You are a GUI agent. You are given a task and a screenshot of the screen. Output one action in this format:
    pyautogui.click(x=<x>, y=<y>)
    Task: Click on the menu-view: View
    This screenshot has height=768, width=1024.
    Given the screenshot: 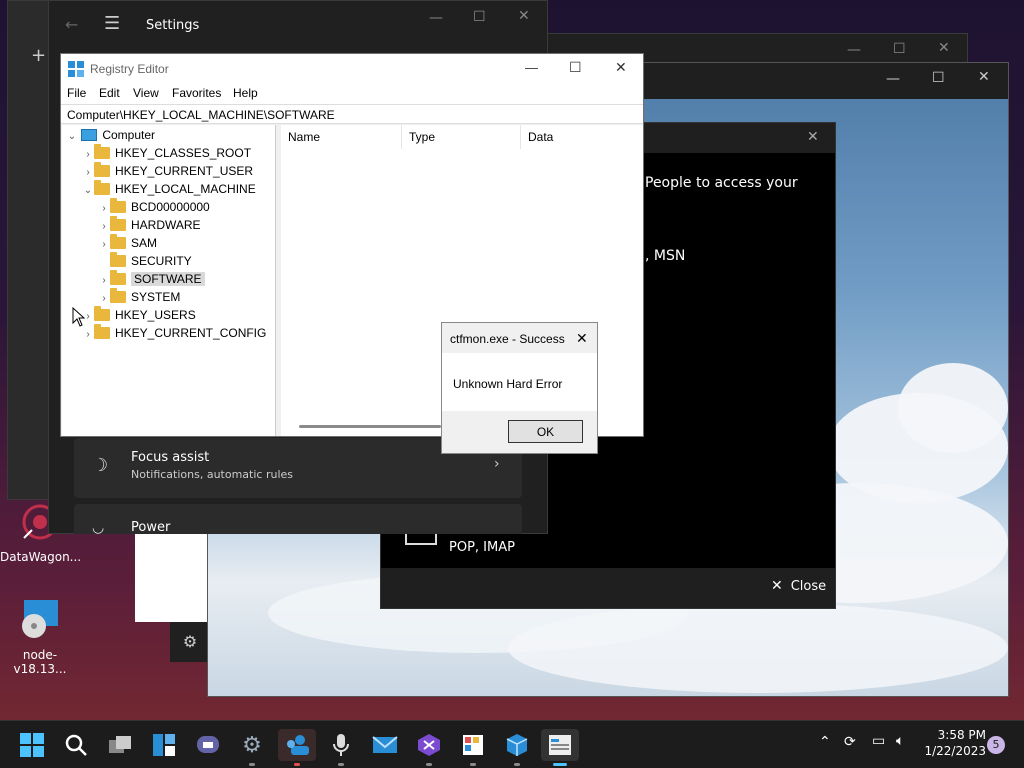 What is the action you would take?
    pyautogui.click(x=146, y=93)
    